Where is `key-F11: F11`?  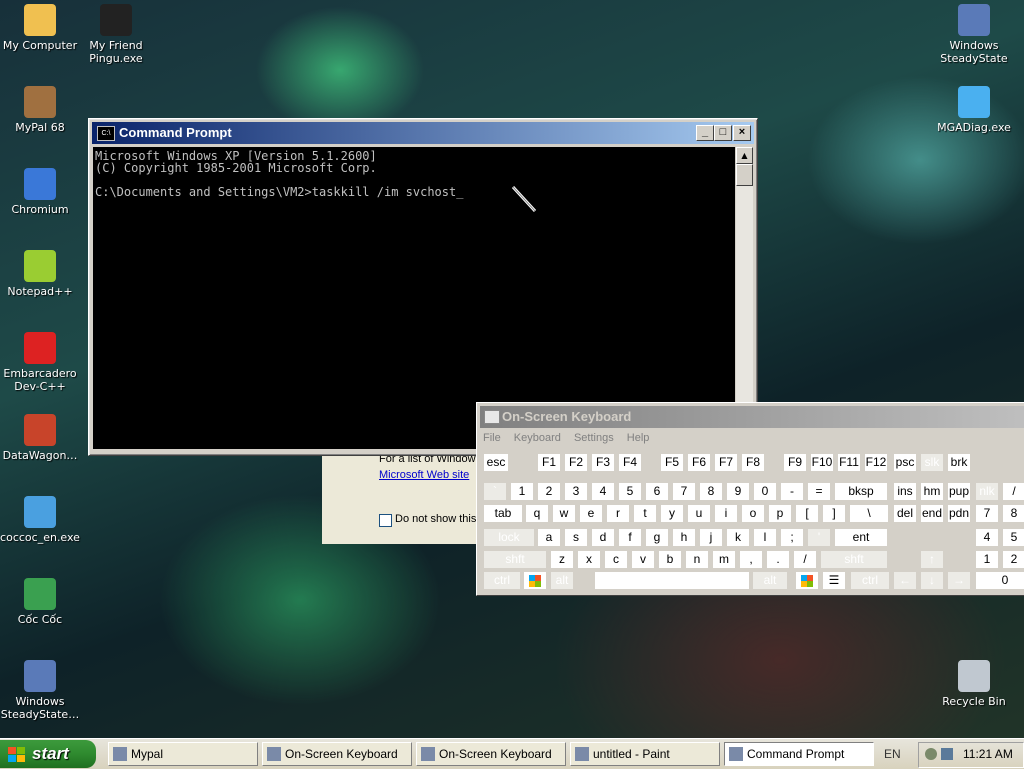
key-F11: F11 is located at coordinates (849, 462).